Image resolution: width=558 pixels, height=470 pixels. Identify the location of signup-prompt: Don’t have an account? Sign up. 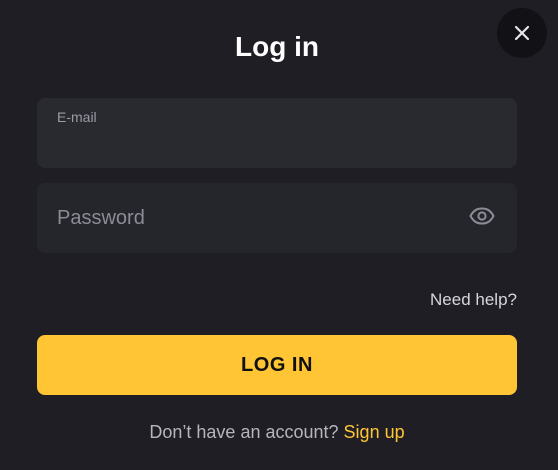
(277, 432).